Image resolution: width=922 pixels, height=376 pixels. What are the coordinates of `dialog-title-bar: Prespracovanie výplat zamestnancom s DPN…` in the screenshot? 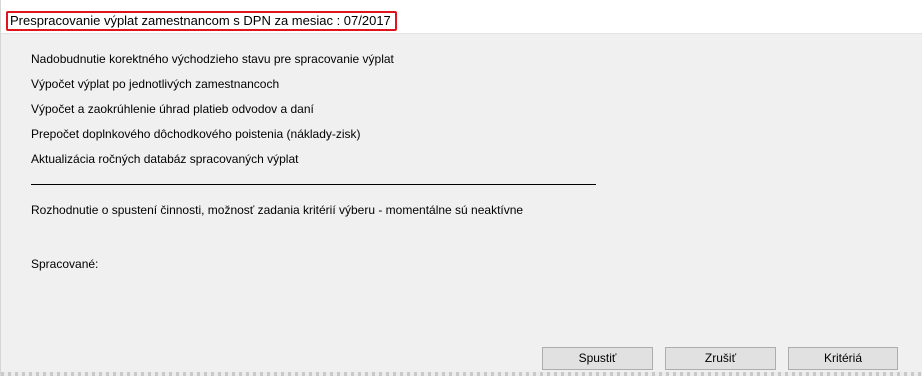 It's located at (461, 17).